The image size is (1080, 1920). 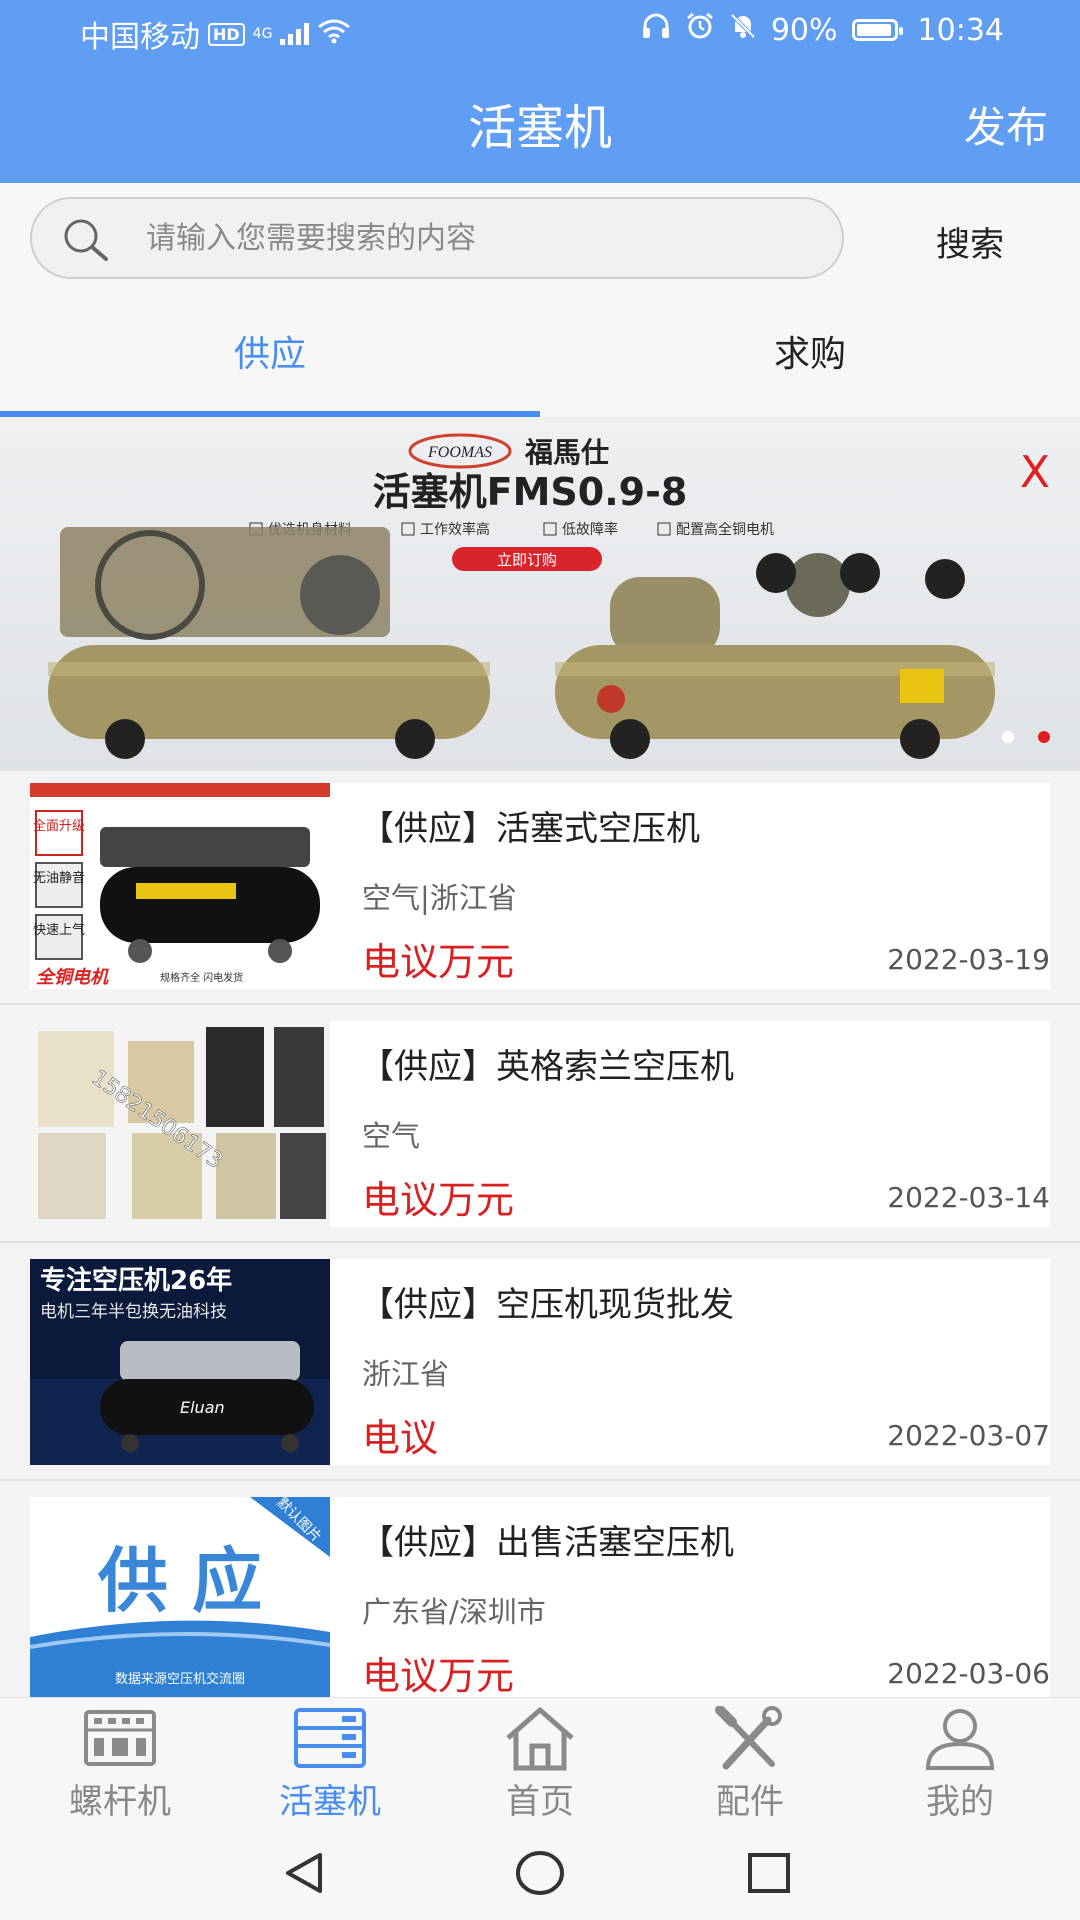 What do you see at coordinates (180, 886) in the screenshot?
I see `listing-thumbnail: 全面升级 无油静音 快速上气 全铜电机 规格齐全 闪电发货` at bounding box center [180, 886].